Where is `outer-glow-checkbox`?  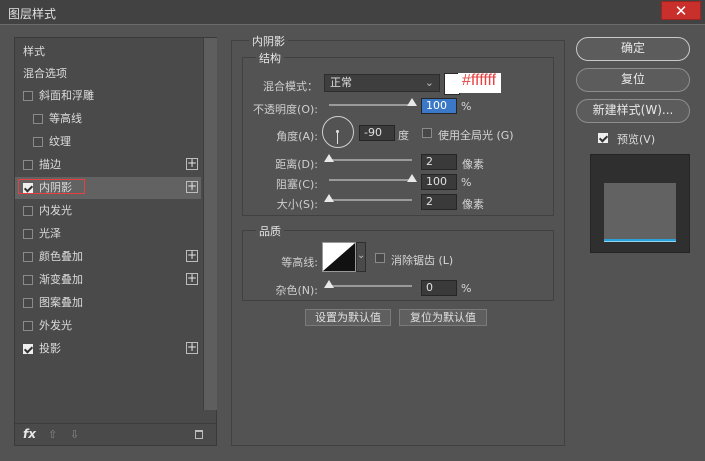 outer-glow-checkbox is located at coordinates (28, 326).